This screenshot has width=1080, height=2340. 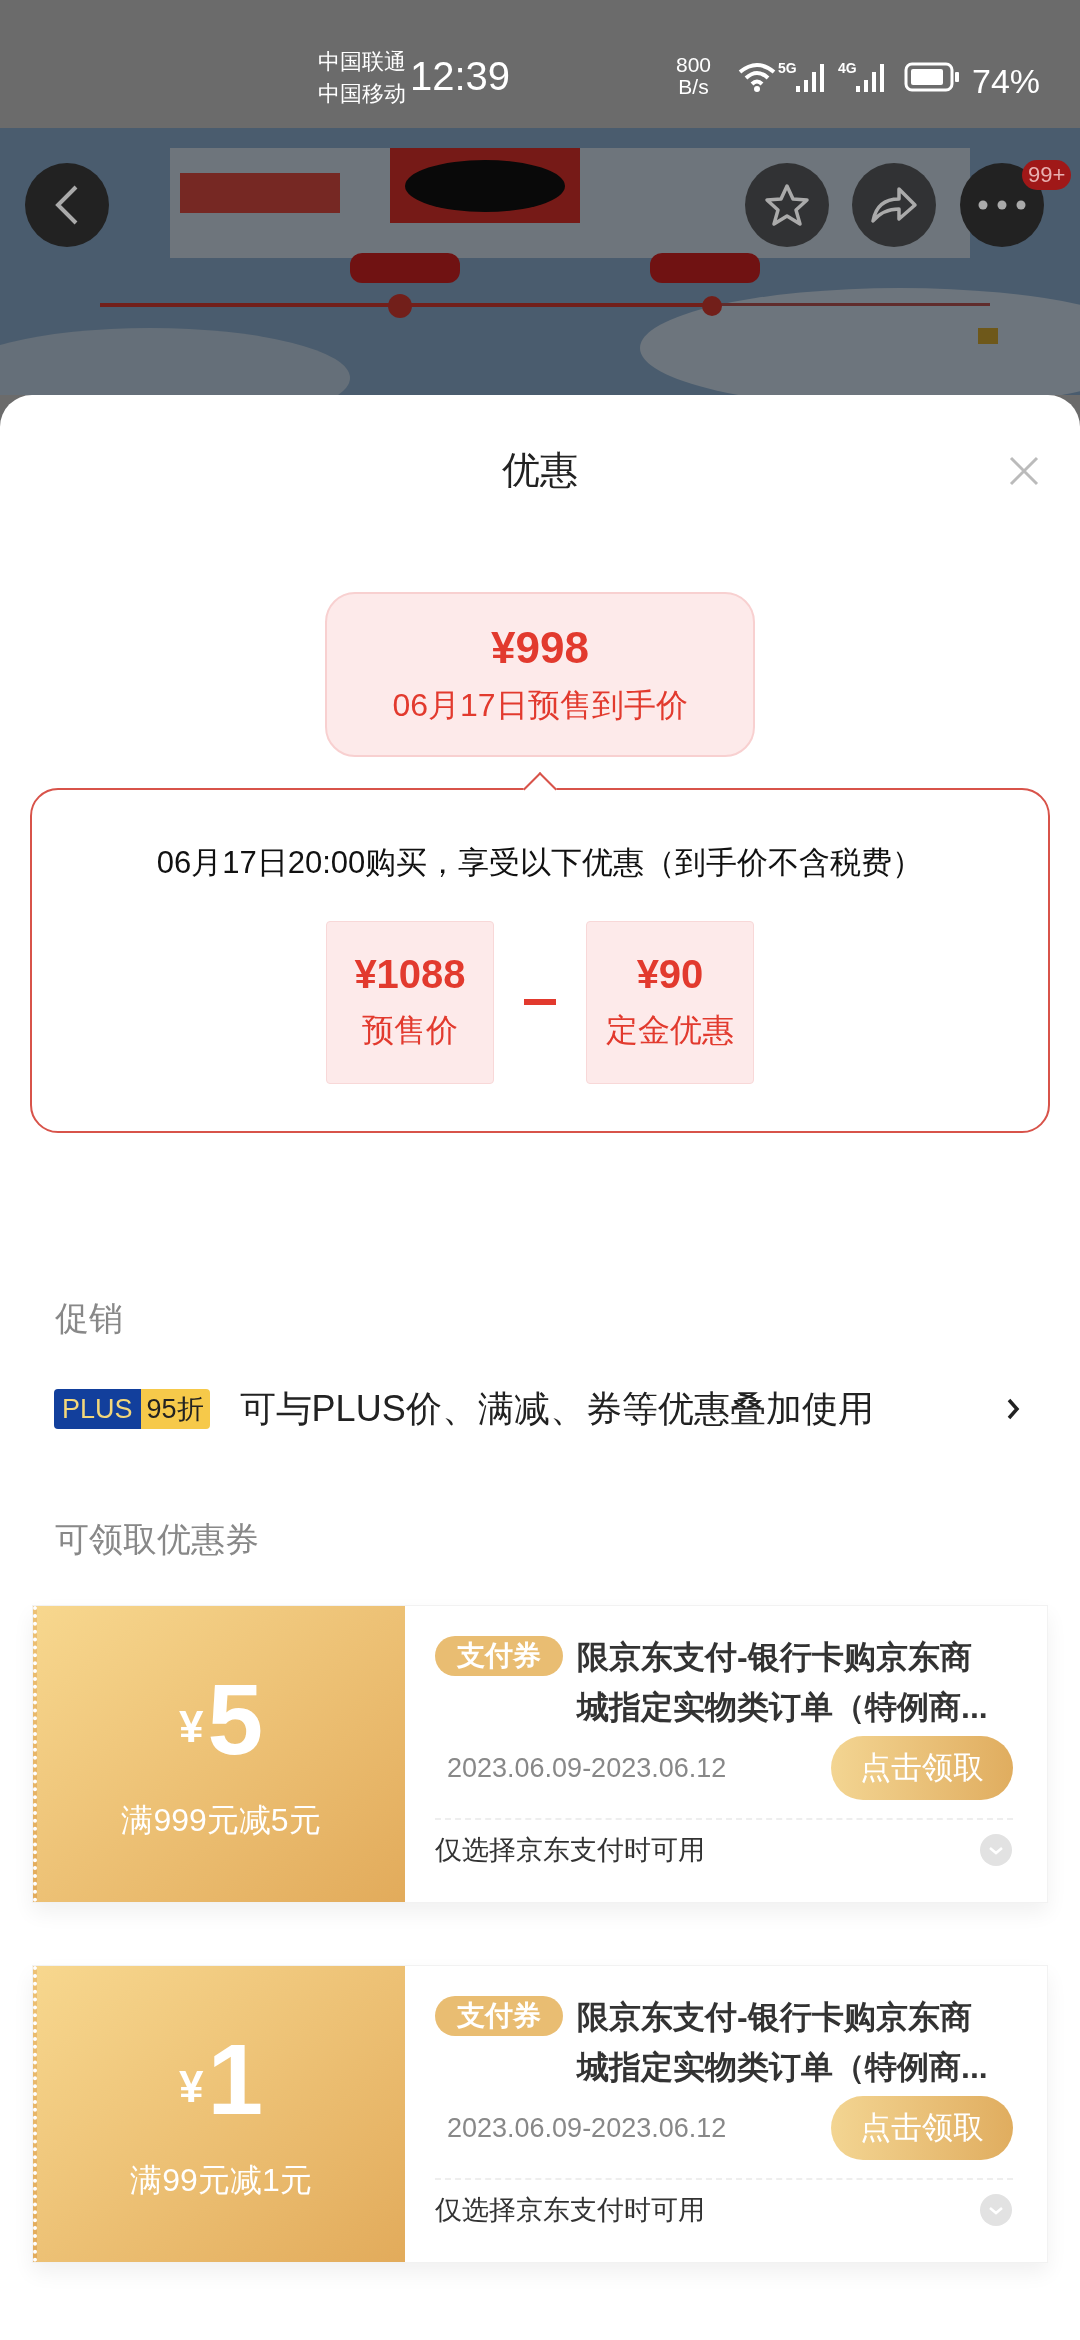 What do you see at coordinates (221, 2180) in the screenshot?
I see `coupon-condition: 满99元减1元` at bounding box center [221, 2180].